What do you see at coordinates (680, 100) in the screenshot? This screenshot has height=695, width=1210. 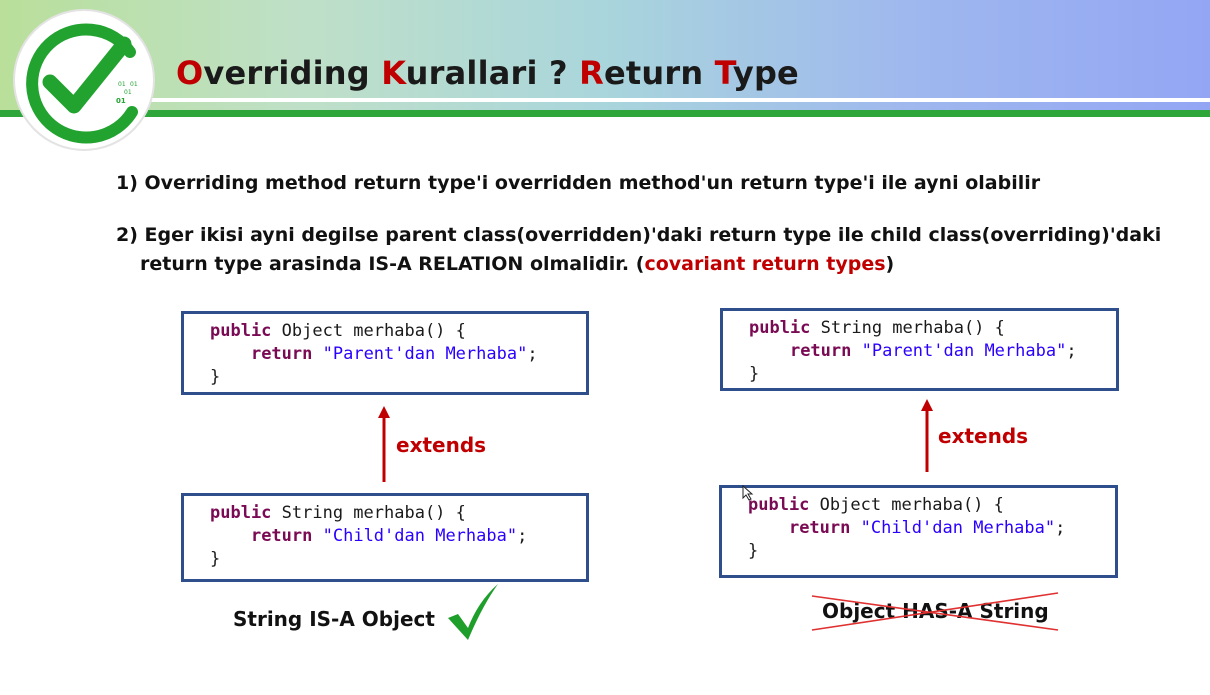 I see `header-divider` at bounding box center [680, 100].